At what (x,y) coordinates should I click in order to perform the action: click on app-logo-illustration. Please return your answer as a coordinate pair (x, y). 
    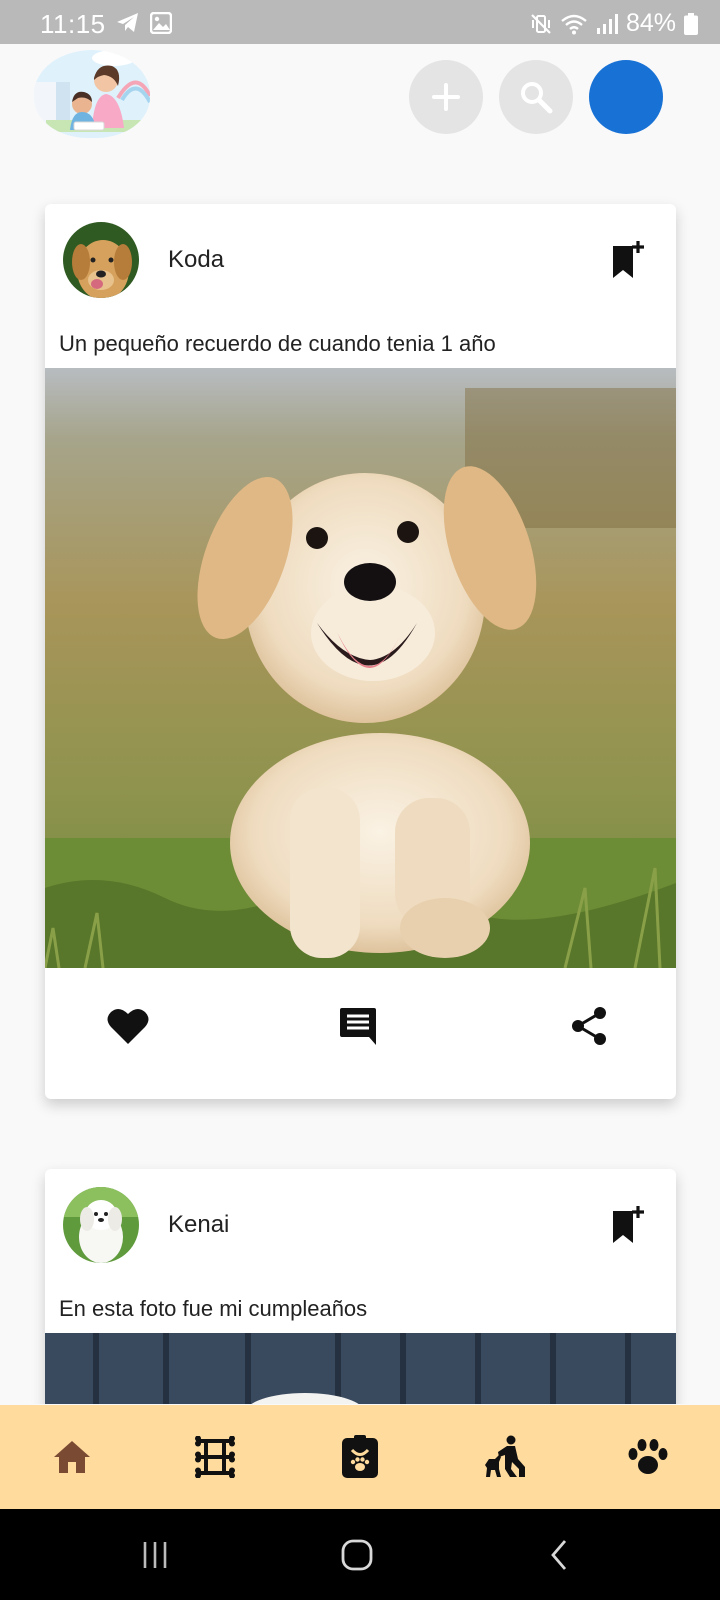
    Looking at the image, I should click on (92, 94).